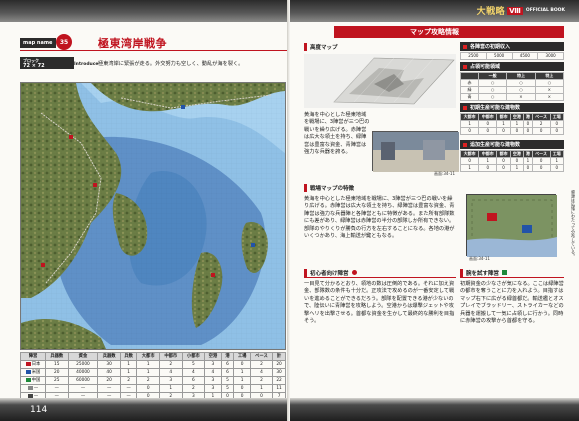  I want to click on screenshot-1-image, so click(416, 152).